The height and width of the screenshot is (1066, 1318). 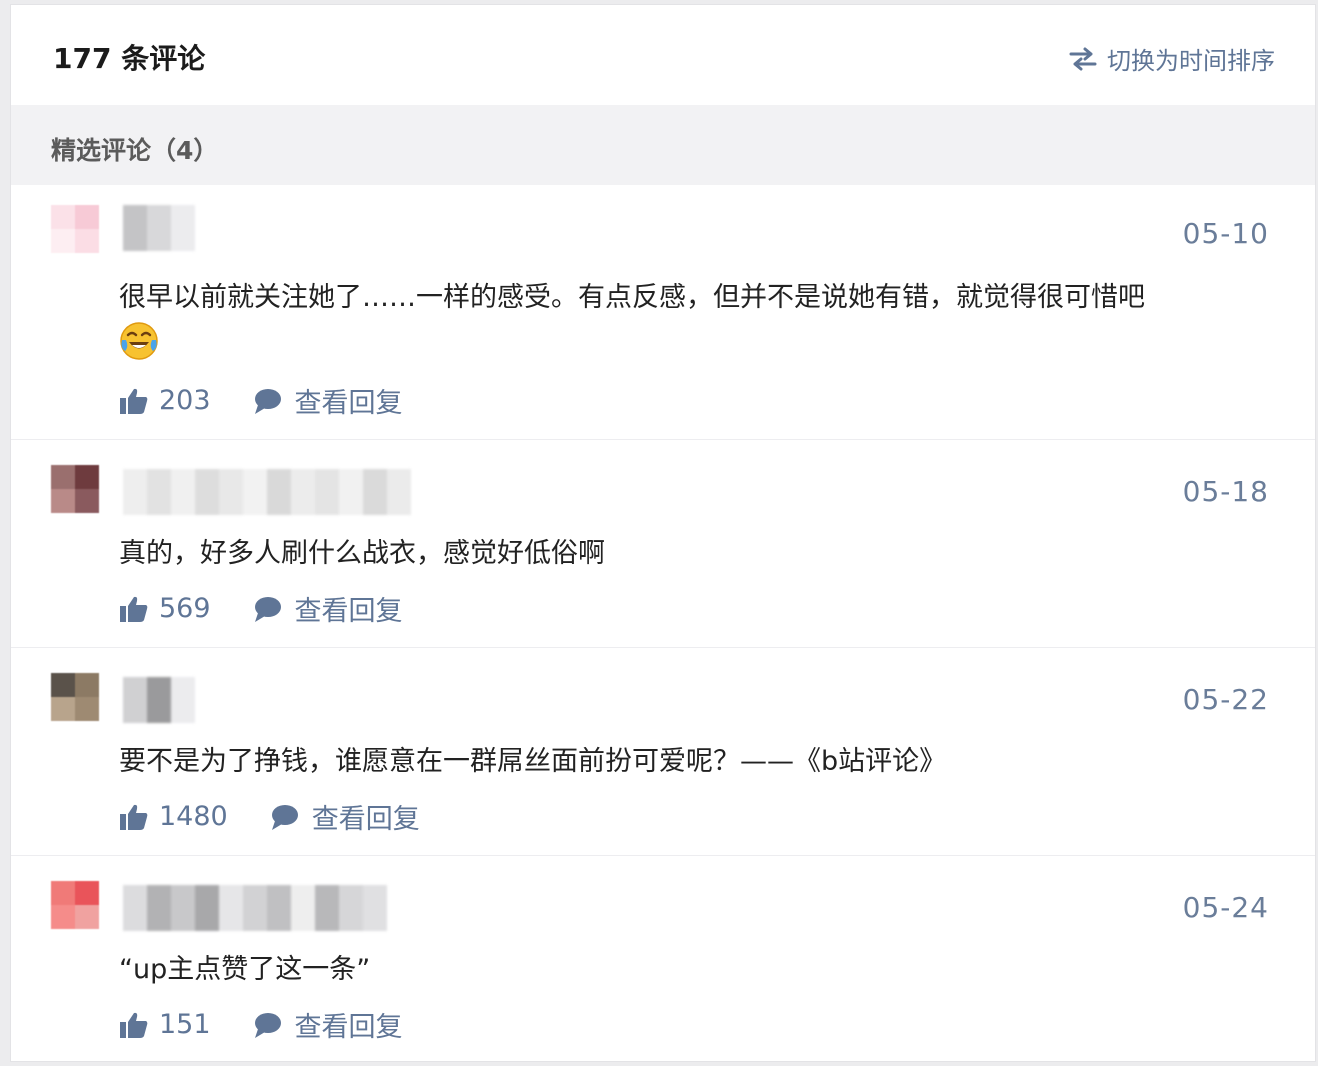 What do you see at coordinates (362, 553) in the screenshot?
I see `comment-text: 真的，好多人刷什么战衣，感觉好低俗啊` at bounding box center [362, 553].